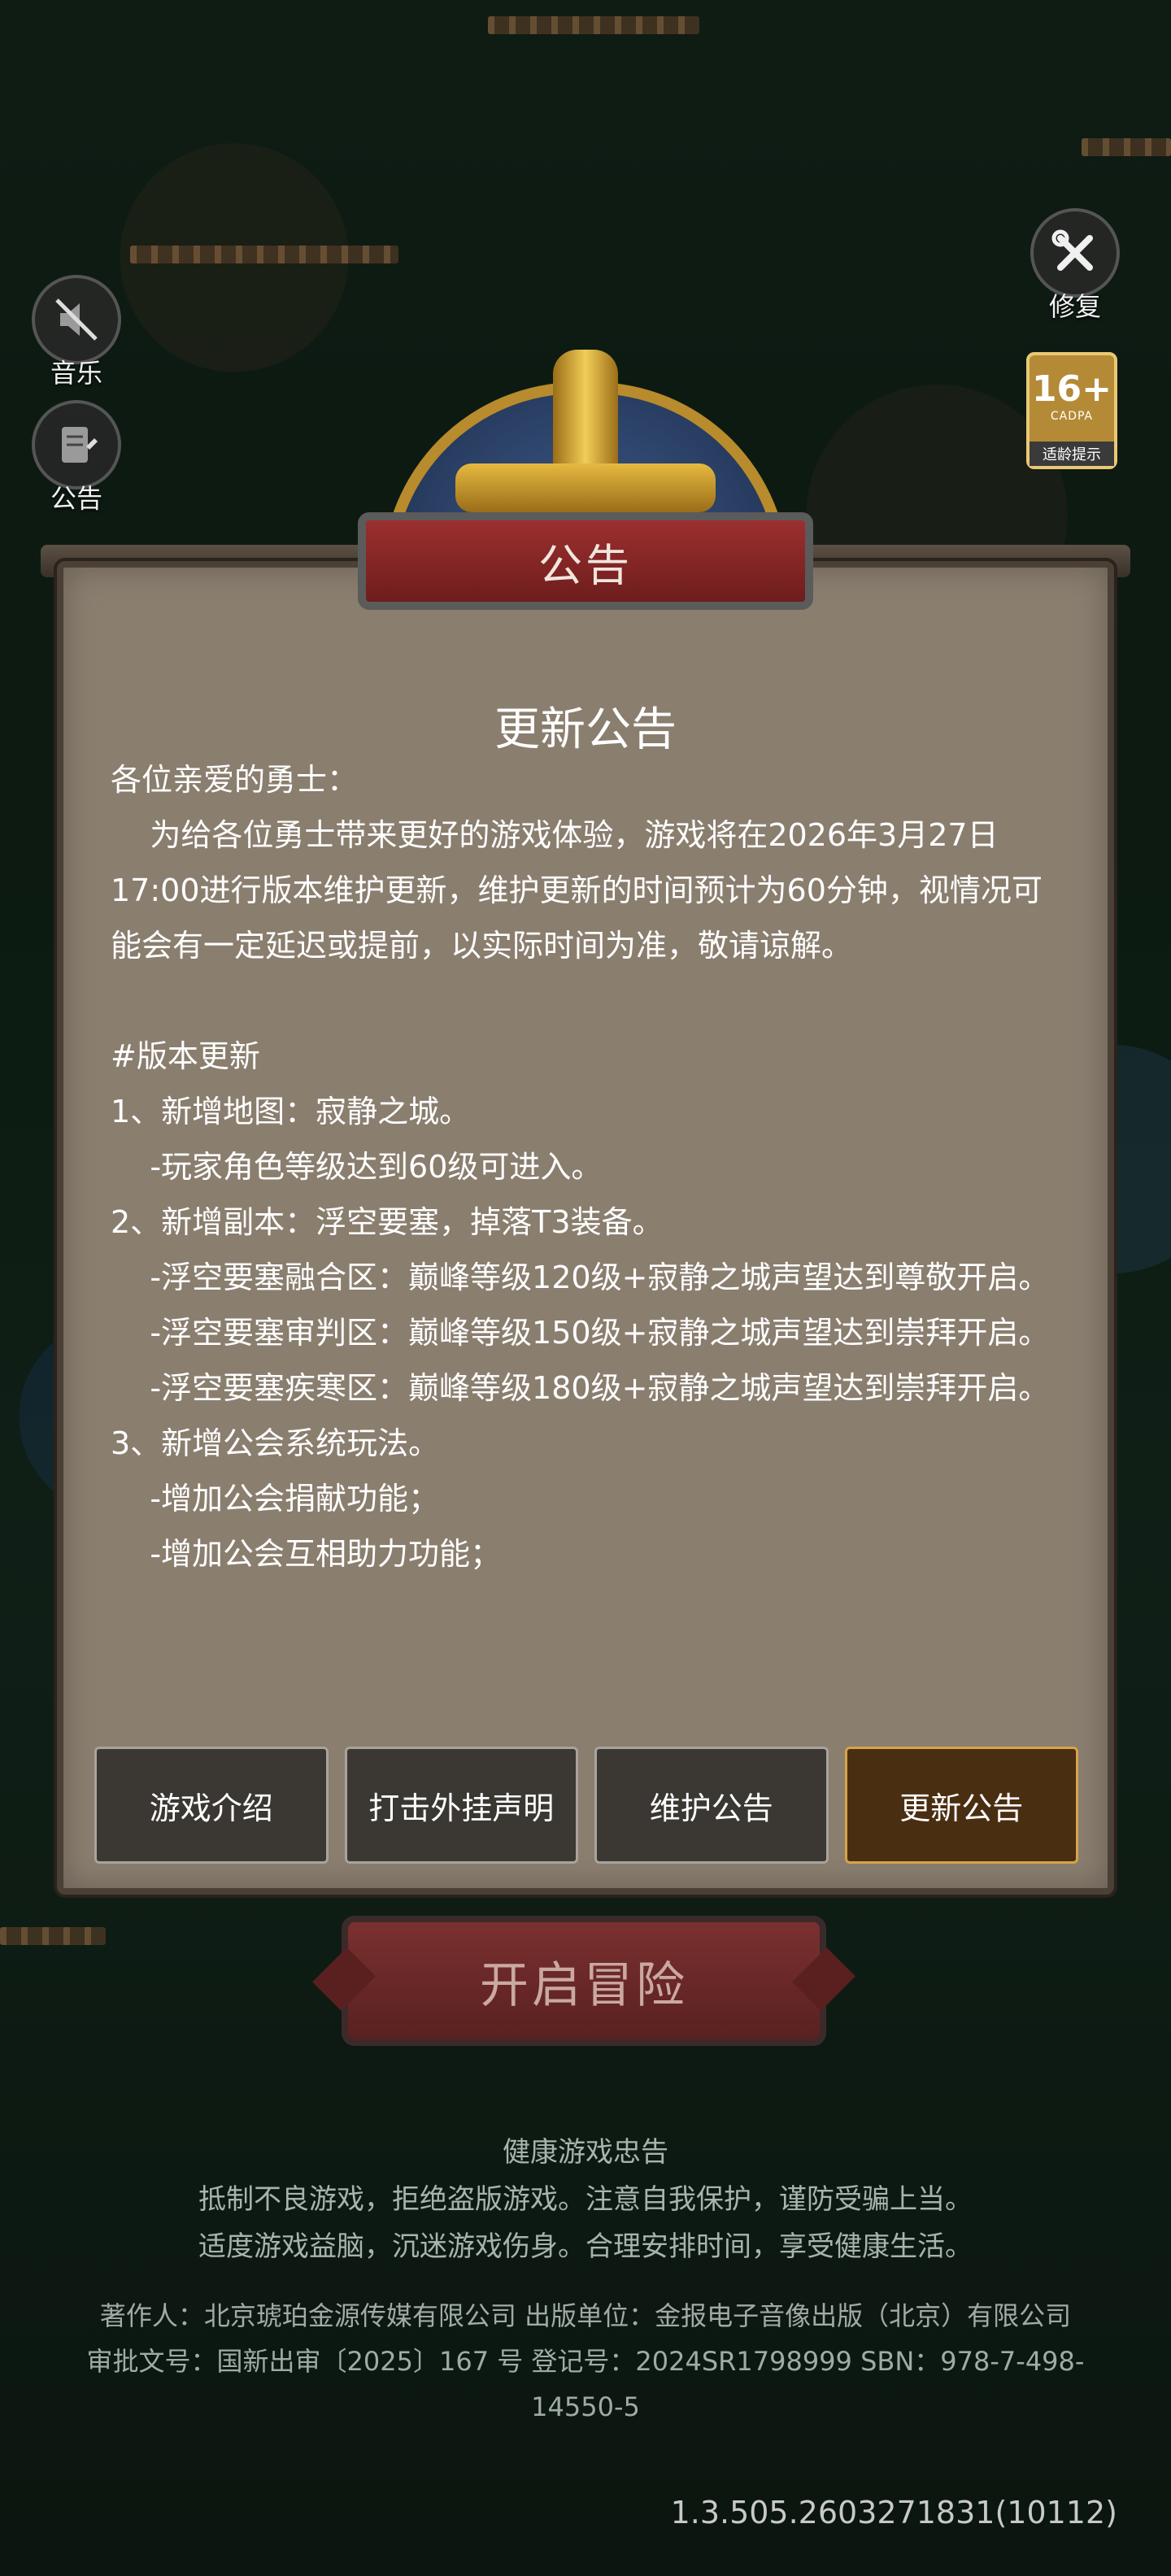 The image size is (1171, 2576). Describe the element at coordinates (275, 1499) in the screenshot. I see `notice-line: -增加公会捐献功能；` at that location.